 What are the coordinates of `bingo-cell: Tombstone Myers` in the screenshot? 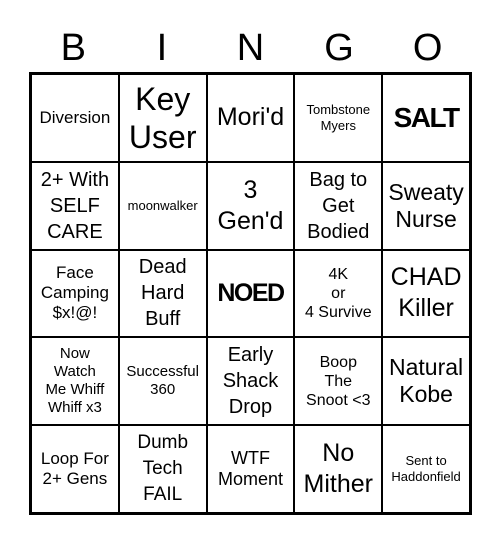 It's located at (338, 118).